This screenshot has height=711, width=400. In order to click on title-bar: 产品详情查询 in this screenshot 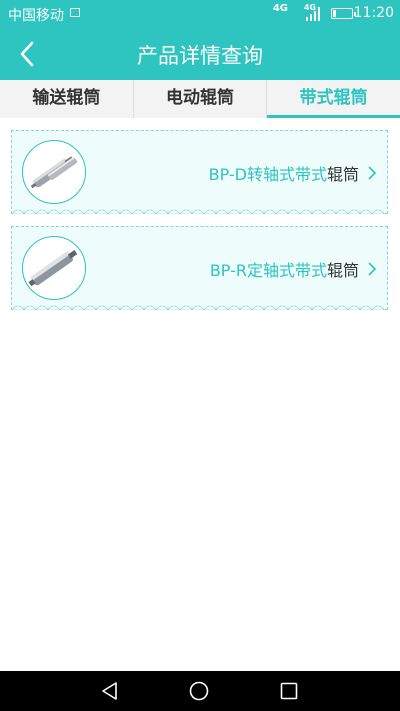, I will do `click(200, 54)`.